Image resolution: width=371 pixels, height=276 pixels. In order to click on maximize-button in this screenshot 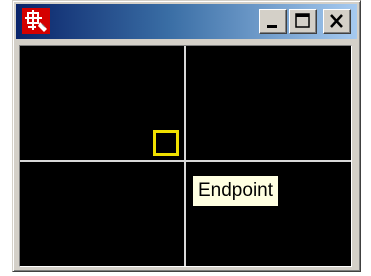, I will do `click(303, 21)`.